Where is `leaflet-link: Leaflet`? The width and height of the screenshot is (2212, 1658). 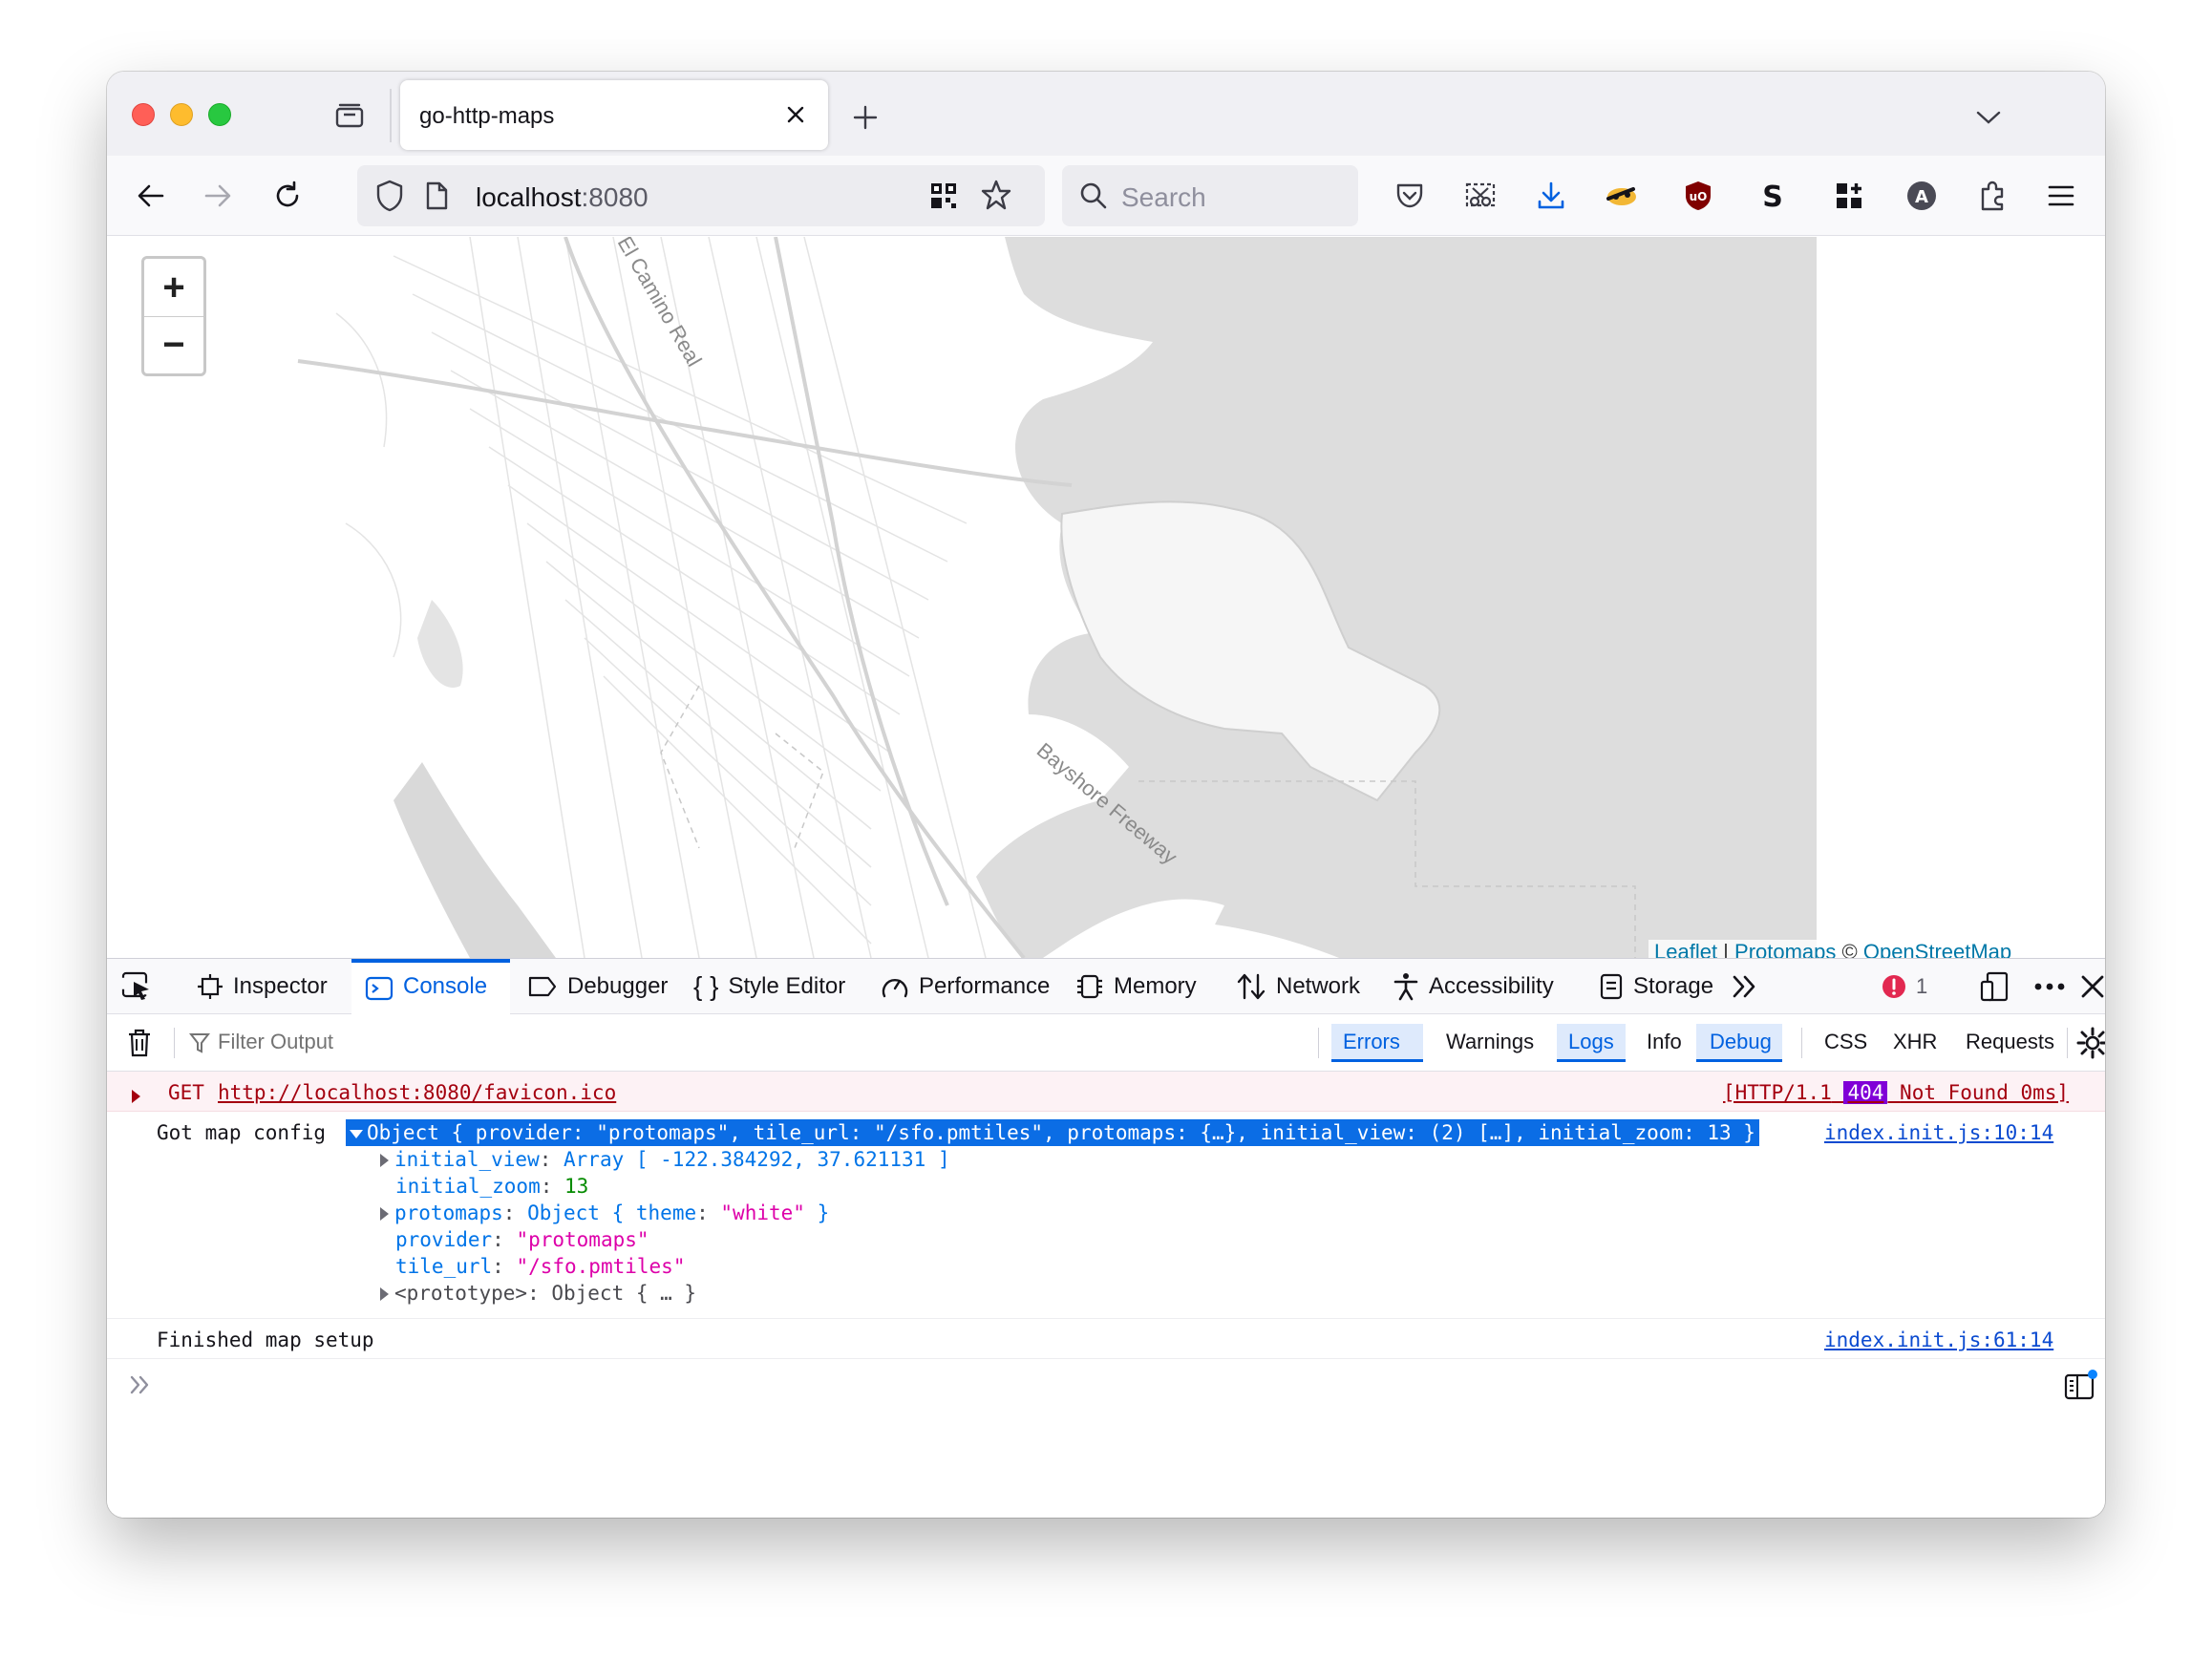
leaflet-link: Leaflet is located at coordinates (1685, 949).